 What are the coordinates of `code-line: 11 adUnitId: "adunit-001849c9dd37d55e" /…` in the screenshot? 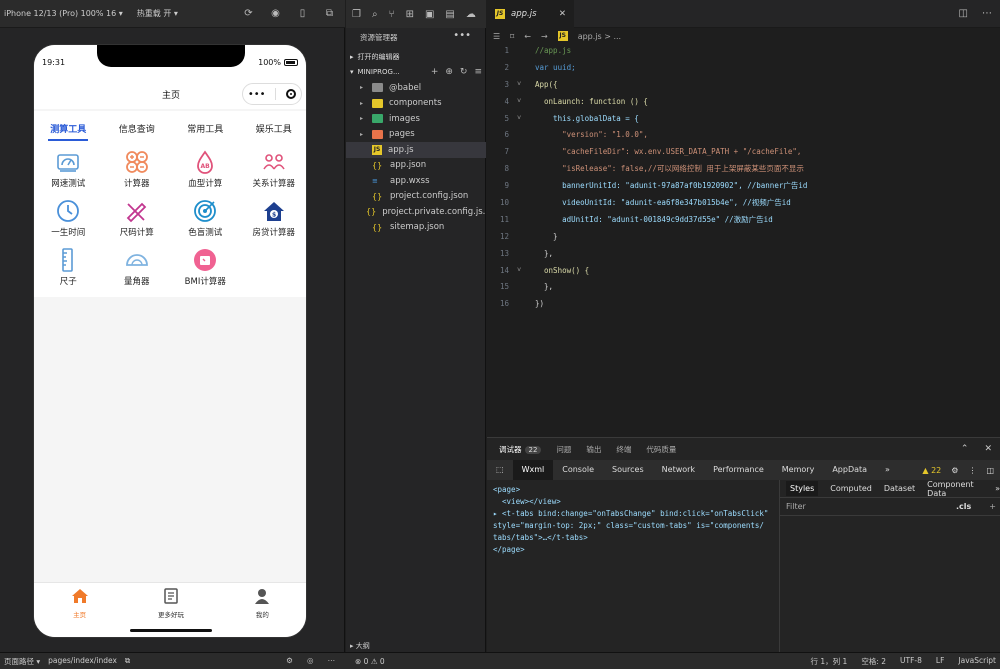 It's located at (743, 219).